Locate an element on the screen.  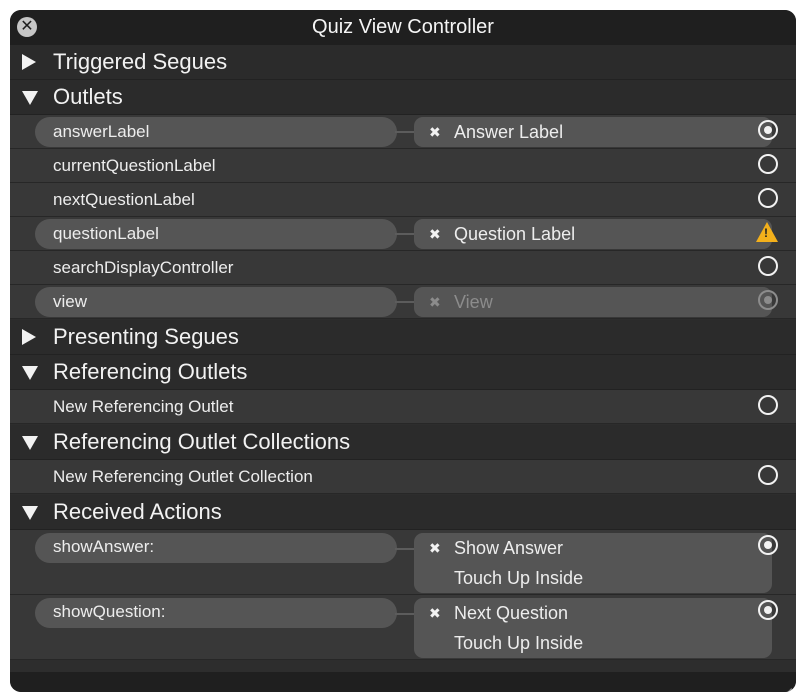
connection-target-label: Answer Label is located at coordinates (509, 132).